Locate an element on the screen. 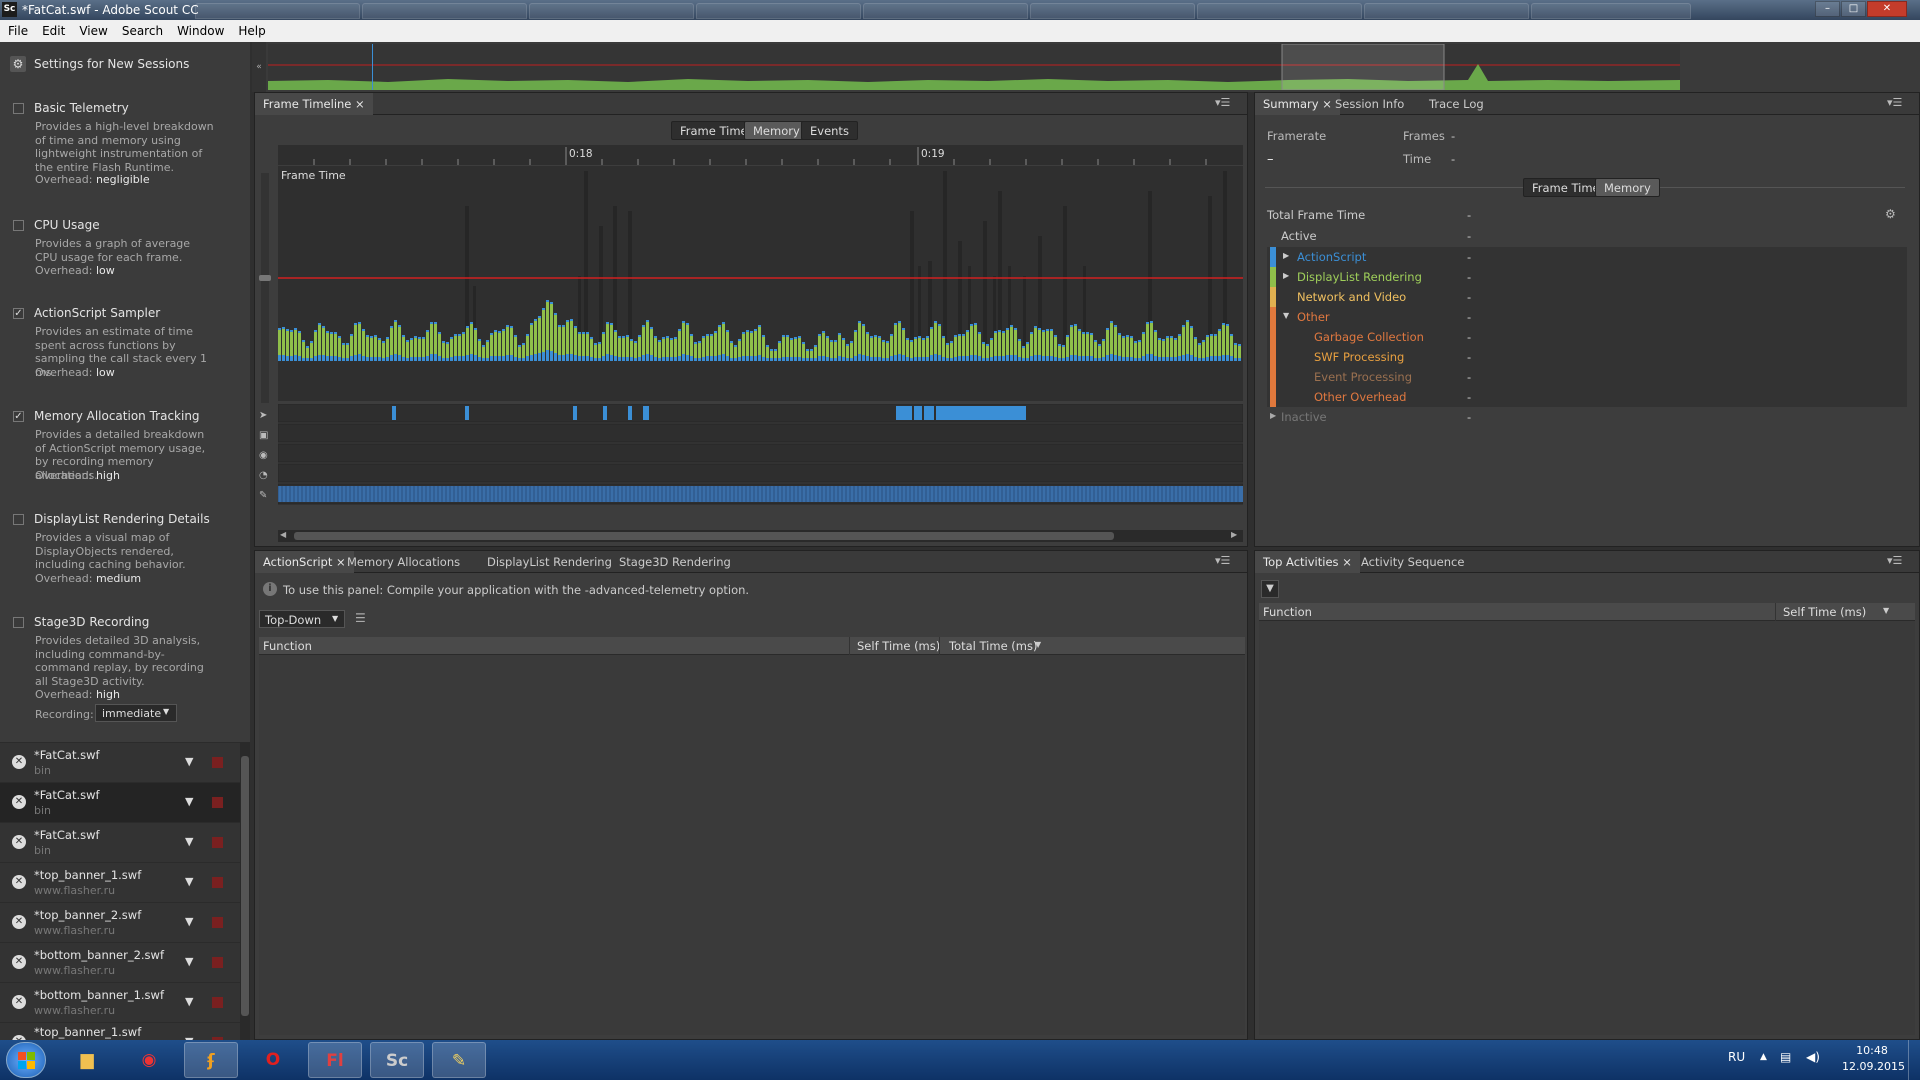 This screenshot has height=1080, width=1920. timeline-hscrollbar: ◀ ▶ is located at coordinates (760, 536).